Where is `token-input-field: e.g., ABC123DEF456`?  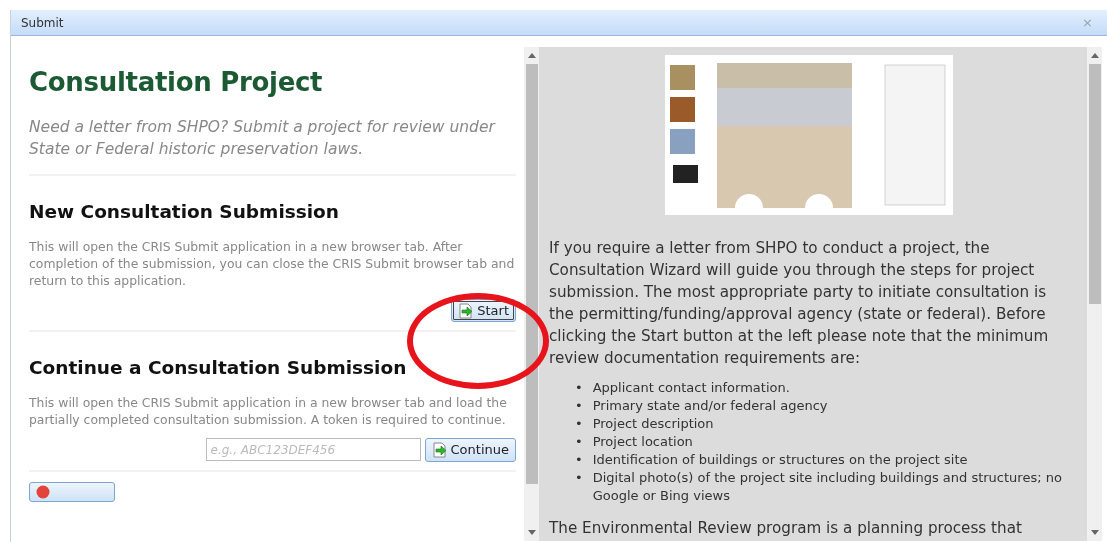
token-input-field: e.g., ABC123DEF456 is located at coordinates (313, 450).